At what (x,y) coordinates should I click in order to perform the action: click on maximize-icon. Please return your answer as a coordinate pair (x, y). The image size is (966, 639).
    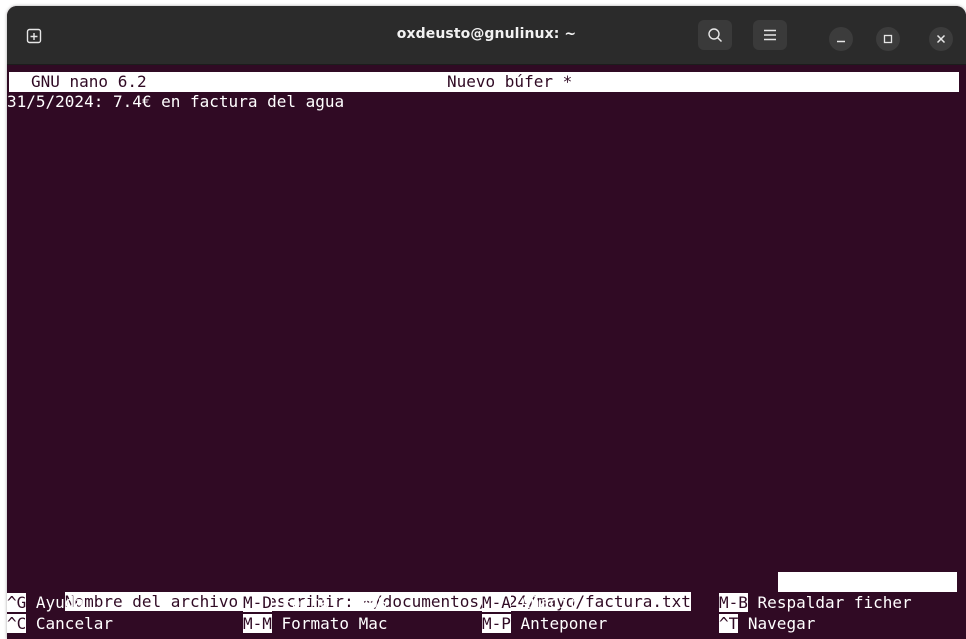
    Looking at the image, I should click on (888, 39).